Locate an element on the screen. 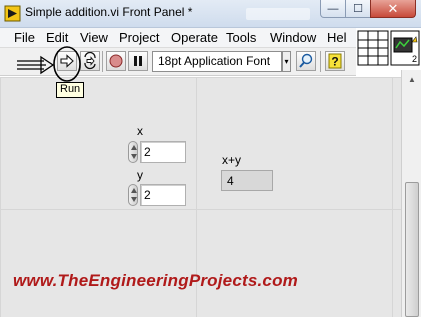  annotation-overlay is located at coordinates (49, 64).